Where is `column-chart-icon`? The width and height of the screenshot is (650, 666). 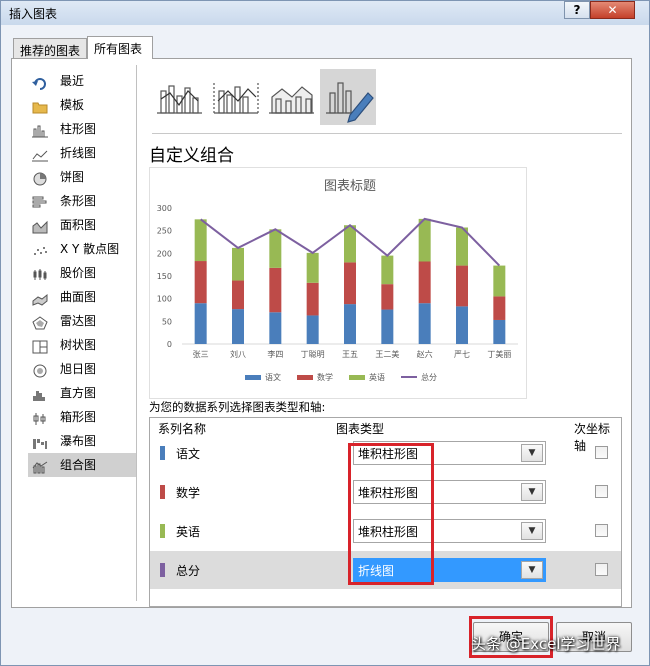
column-chart-icon is located at coordinates (40, 130).